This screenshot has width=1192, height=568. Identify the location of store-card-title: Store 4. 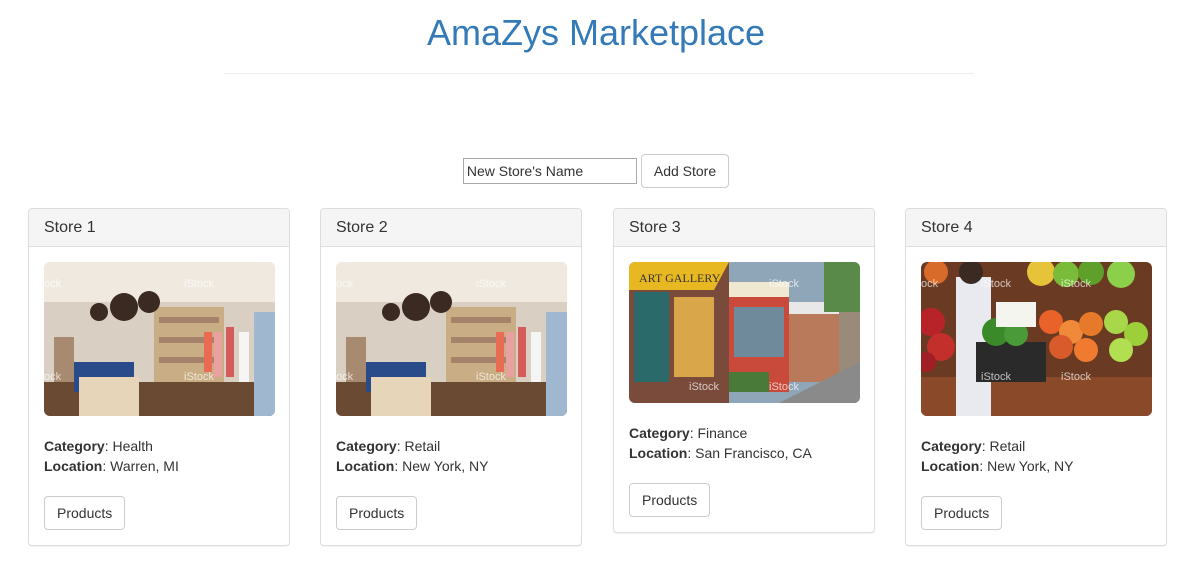
(1036, 228).